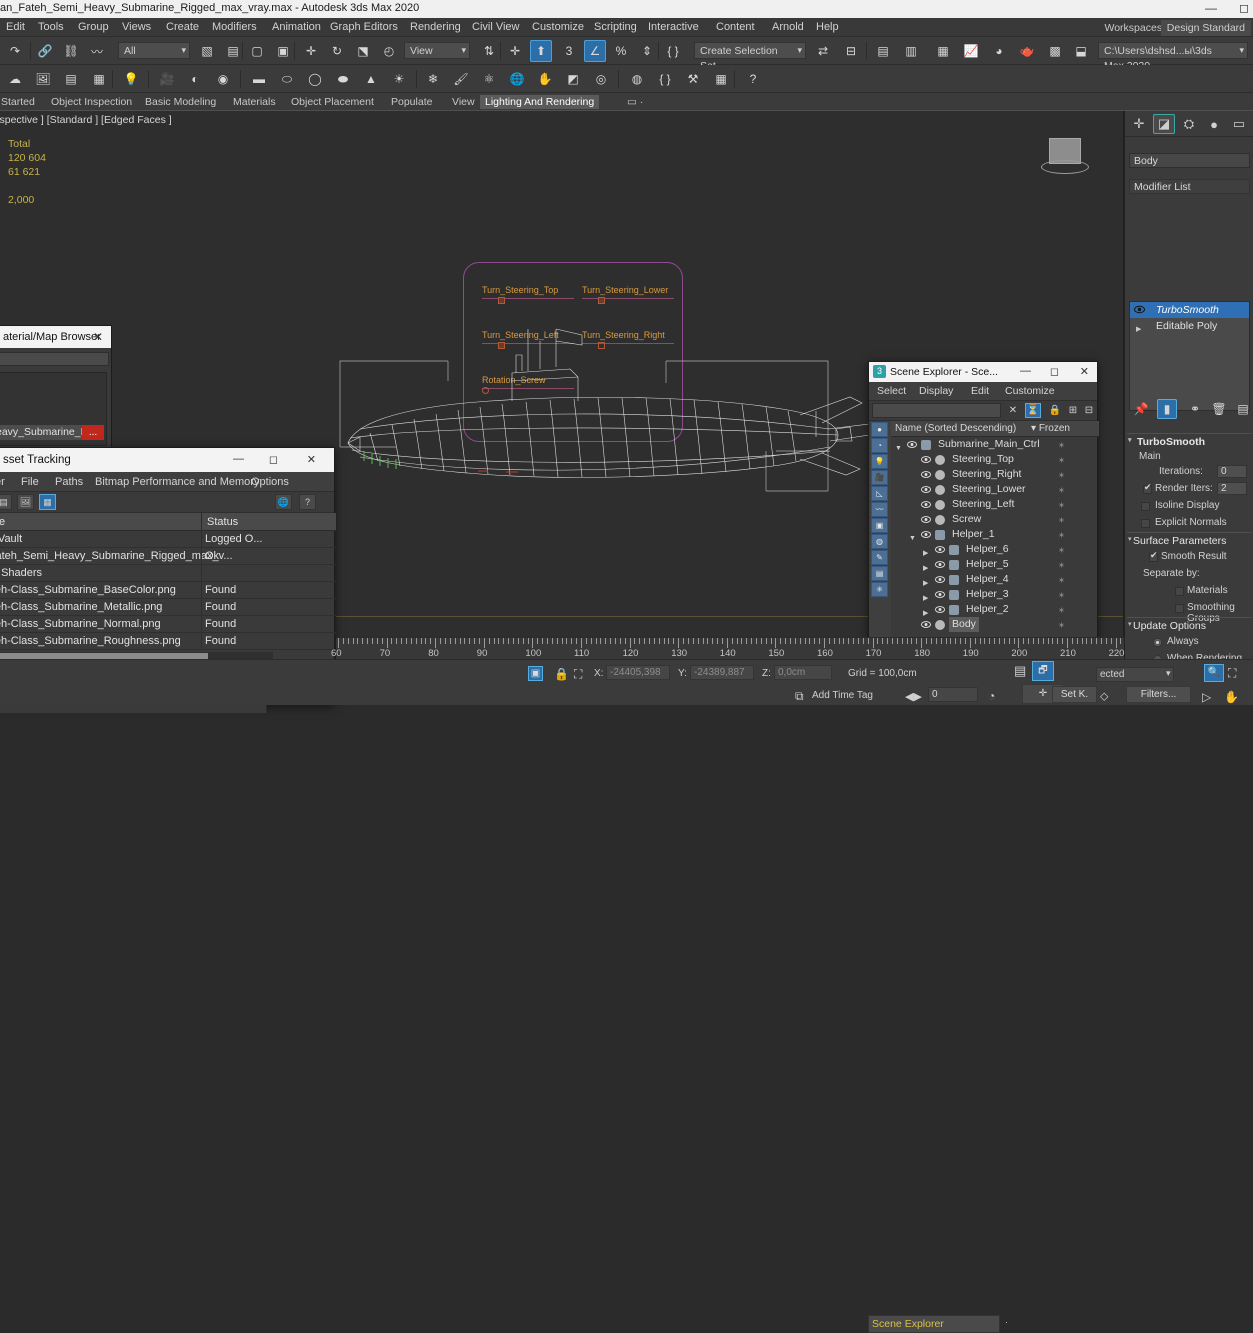 The width and height of the screenshot is (1253, 1333). I want to click on set-key-button: Set K., so click(1074, 694).